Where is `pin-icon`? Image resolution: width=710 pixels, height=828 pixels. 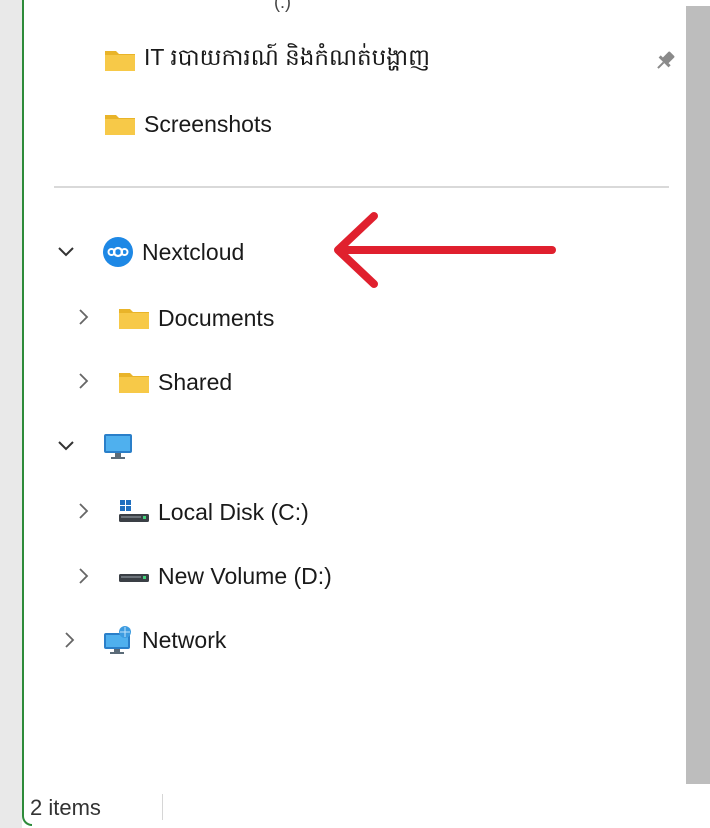
pin-icon is located at coordinates (665, 61).